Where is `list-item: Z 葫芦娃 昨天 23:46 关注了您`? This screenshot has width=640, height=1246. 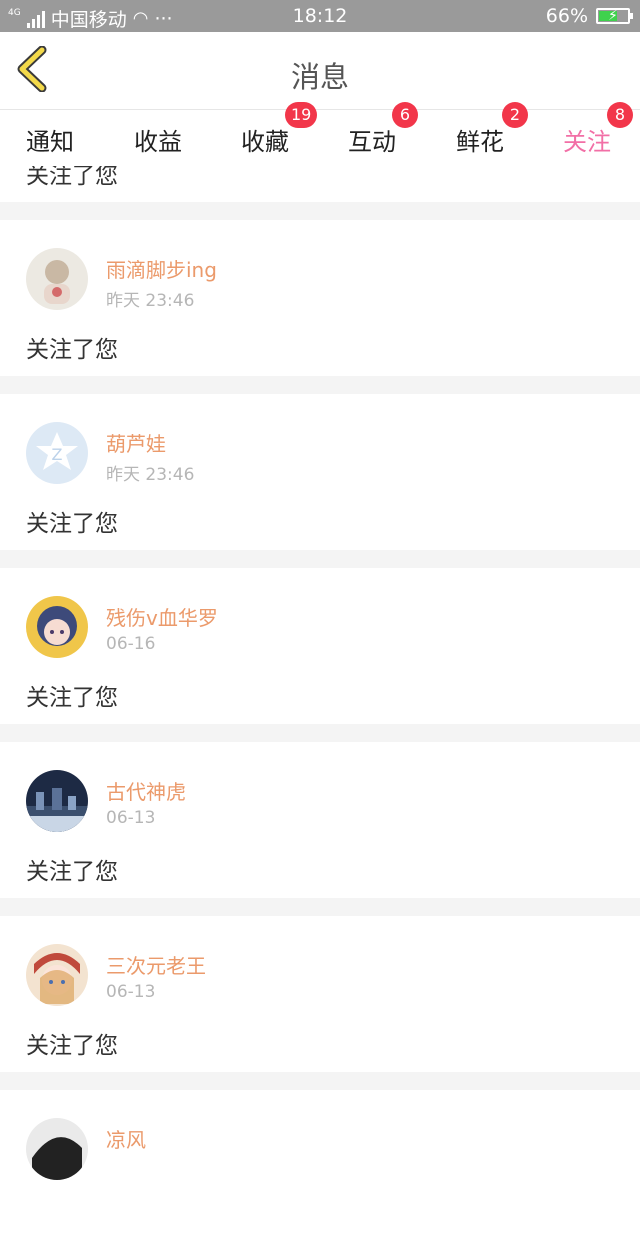 list-item: Z 葫芦娃 昨天 23:46 关注了您 is located at coordinates (320, 472).